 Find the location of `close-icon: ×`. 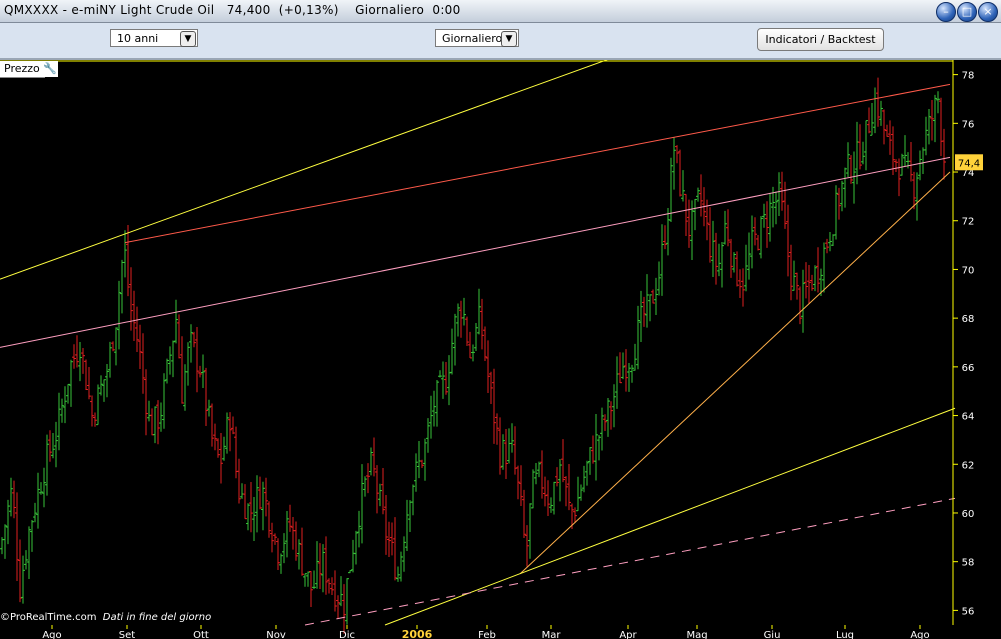

close-icon: × is located at coordinates (988, 11).